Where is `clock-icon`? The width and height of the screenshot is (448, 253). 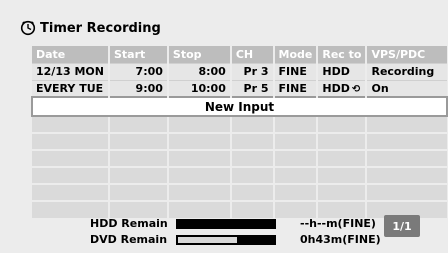 clock-icon is located at coordinates (28, 28).